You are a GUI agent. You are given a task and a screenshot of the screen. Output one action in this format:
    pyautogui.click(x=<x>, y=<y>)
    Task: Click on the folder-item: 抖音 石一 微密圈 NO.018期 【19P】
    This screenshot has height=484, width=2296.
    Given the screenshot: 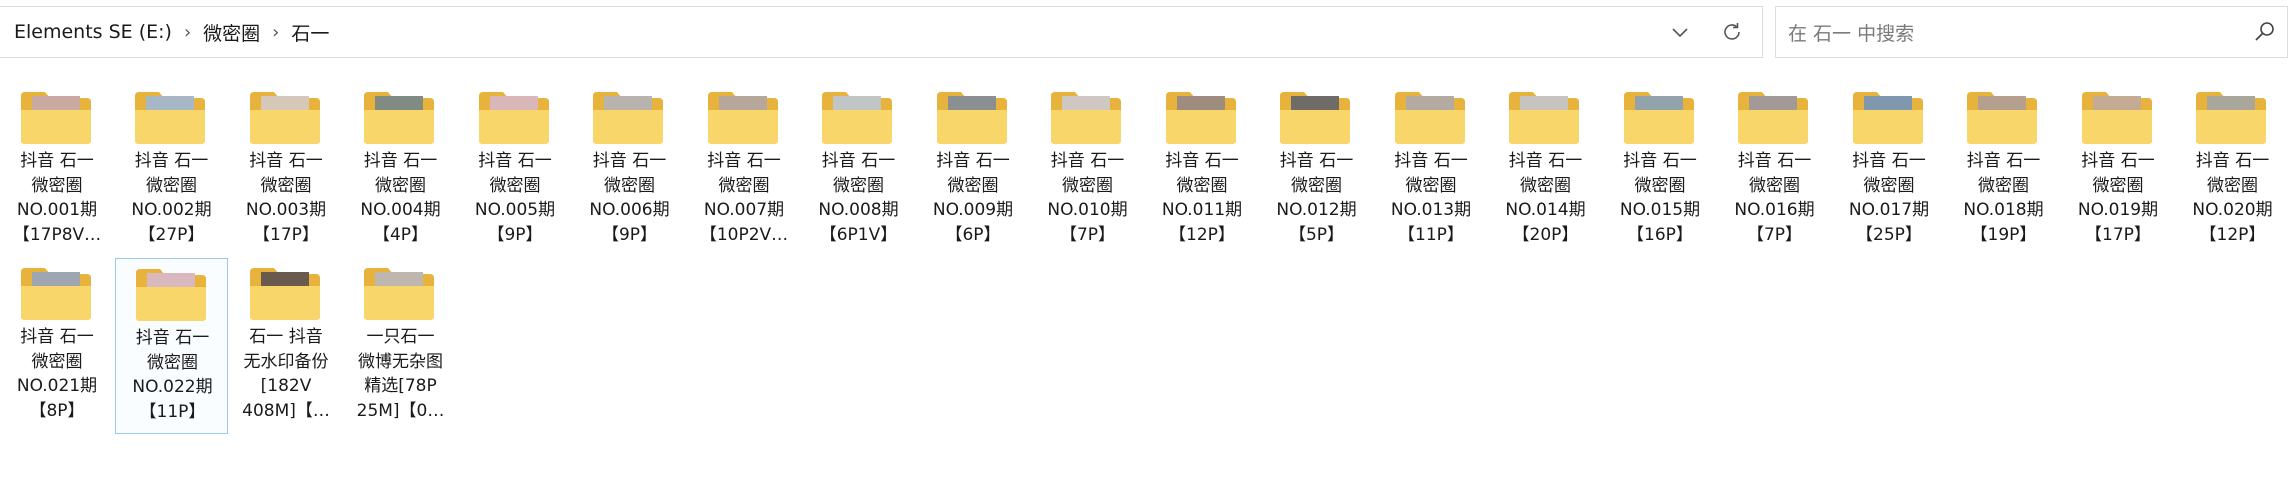 What is the action you would take?
    pyautogui.click(x=2003, y=170)
    